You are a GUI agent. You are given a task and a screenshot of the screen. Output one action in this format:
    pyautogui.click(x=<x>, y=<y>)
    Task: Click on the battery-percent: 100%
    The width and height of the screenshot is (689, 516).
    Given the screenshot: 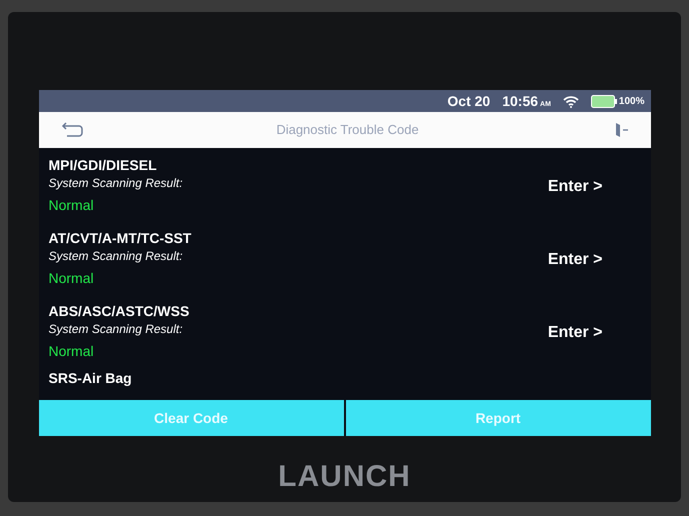 What is the action you would take?
    pyautogui.click(x=631, y=101)
    